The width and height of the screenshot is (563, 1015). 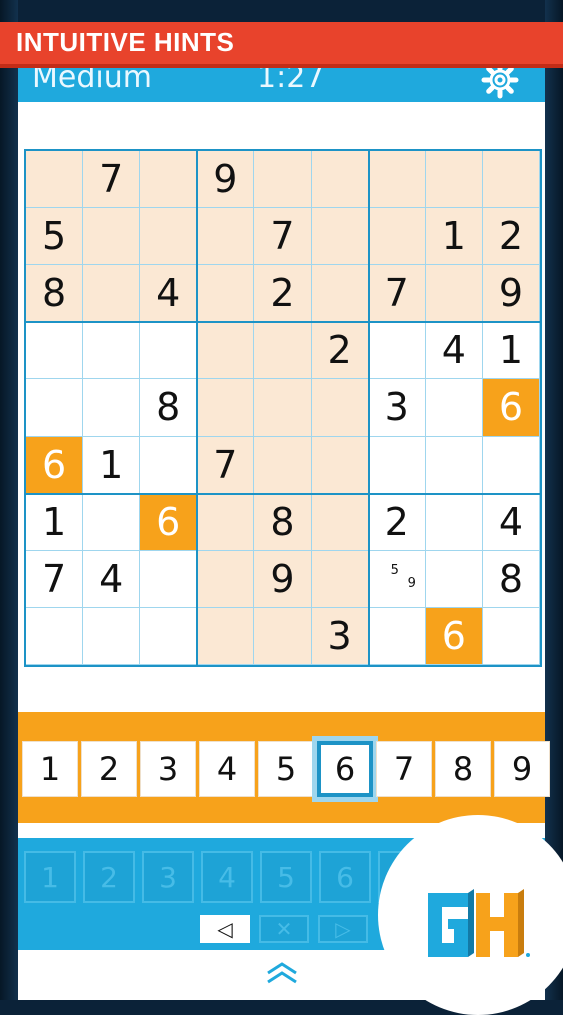 What do you see at coordinates (50, 877) in the screenshot?
I see `pencil-key: 1` at bounding box center [50, 877].